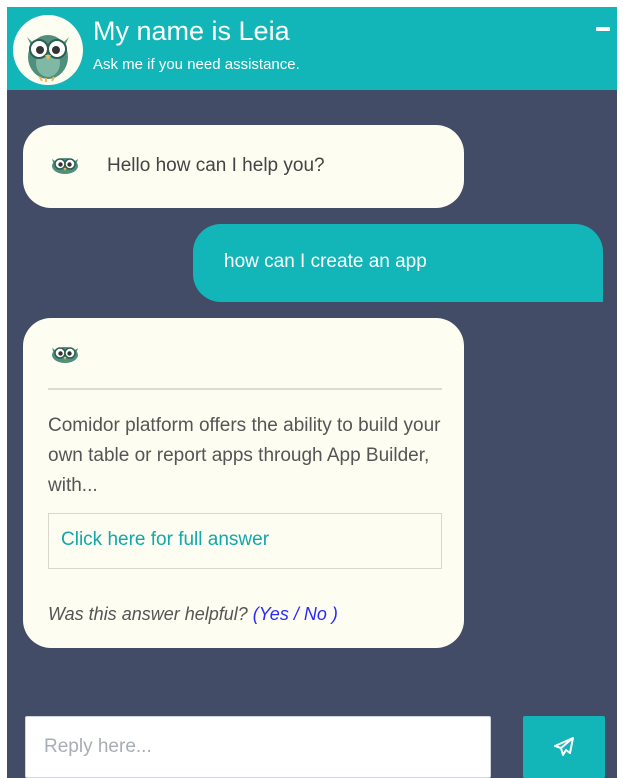  Describe the element at coordinates (274, 614) in the screenshot. I see `feedback-yes-link: Yes` at that location.